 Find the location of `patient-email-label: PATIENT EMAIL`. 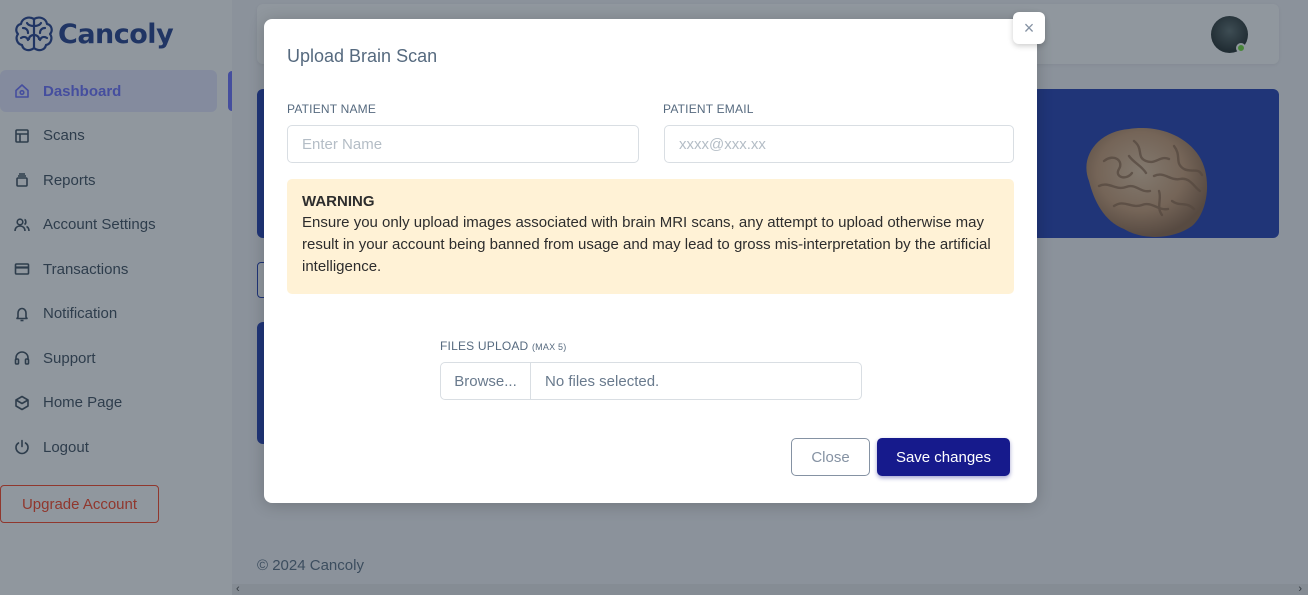

patient-email-label: PATIENT EMAIL is located at coordinates (708, 109).